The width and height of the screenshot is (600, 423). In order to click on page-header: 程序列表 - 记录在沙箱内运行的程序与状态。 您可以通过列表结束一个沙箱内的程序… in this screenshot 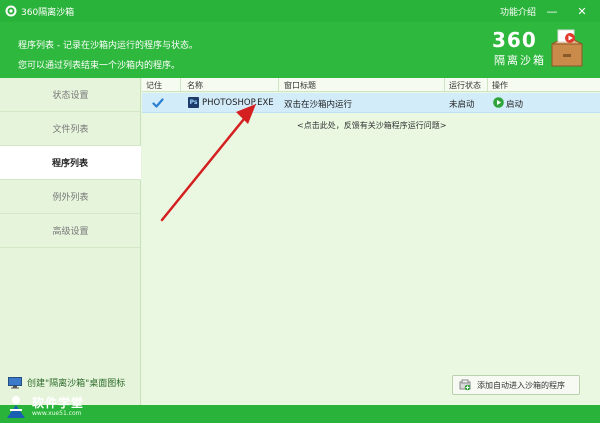, I will do `click(300, 50)`.